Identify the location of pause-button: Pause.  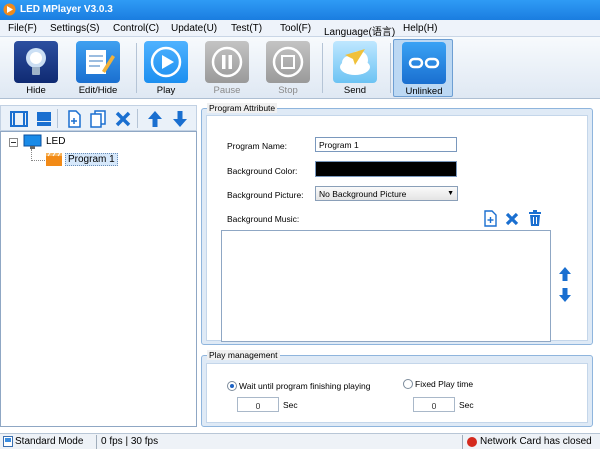
(227, 68).